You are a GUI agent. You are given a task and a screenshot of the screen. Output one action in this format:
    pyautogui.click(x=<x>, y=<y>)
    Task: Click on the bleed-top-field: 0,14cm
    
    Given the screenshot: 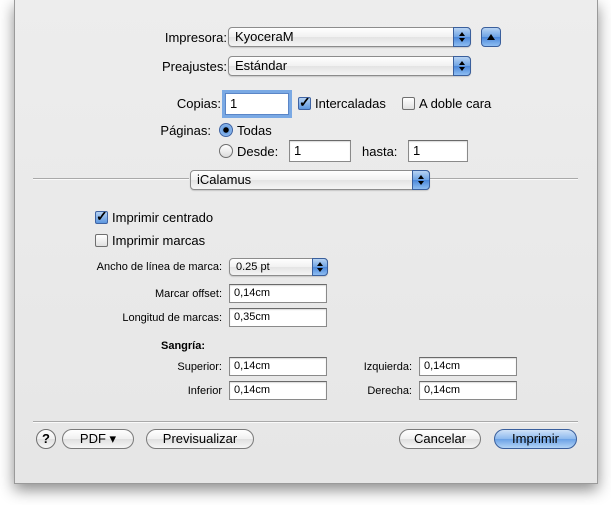 What is the action you would take?
    pyautogui.click(x=278, y=366)
    